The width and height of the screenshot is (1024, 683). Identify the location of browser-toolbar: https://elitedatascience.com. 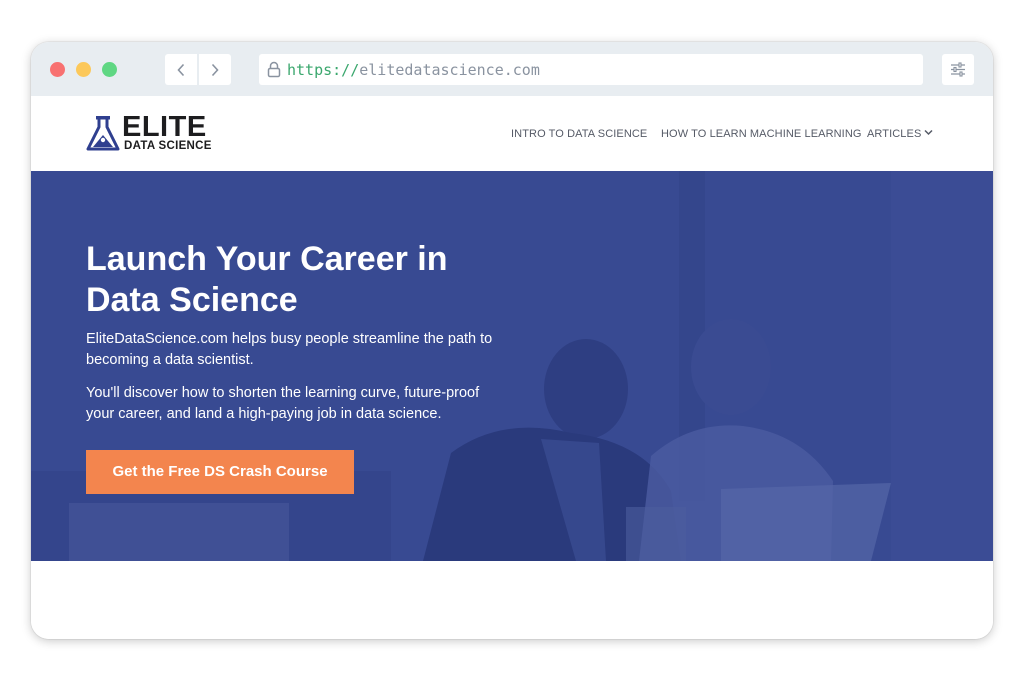
(512, 69).